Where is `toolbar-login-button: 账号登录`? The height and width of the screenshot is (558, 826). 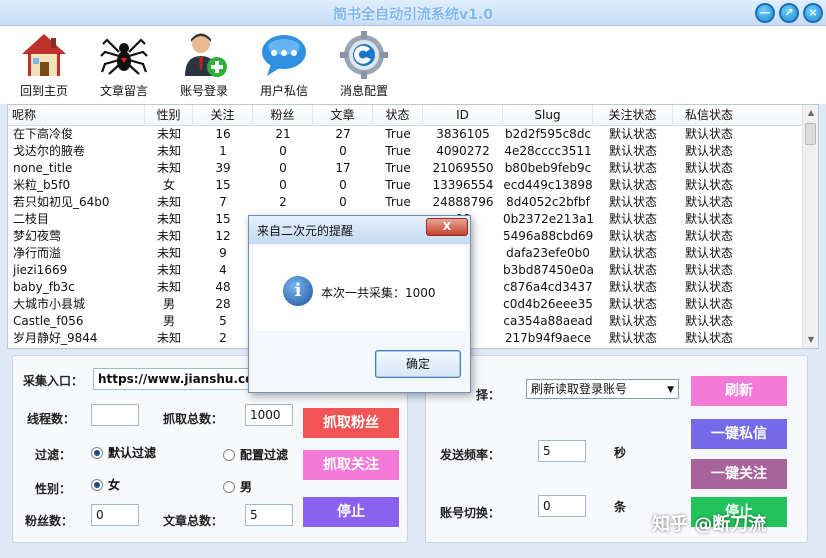 toolbar-login-button: 账号登录 is located at coordinates (204, 65).